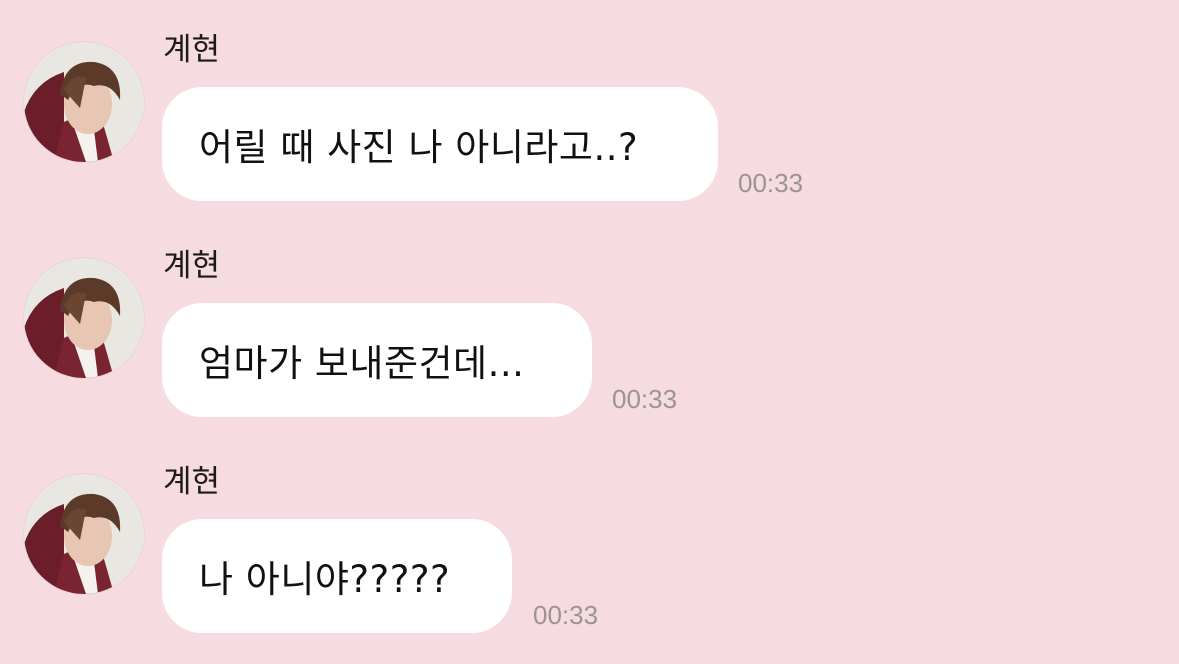 This screenshot has width=1179, height=664. I want to click on message-bubble: 어릴 때 사진 나 아니라고..?, so click(440, 144).